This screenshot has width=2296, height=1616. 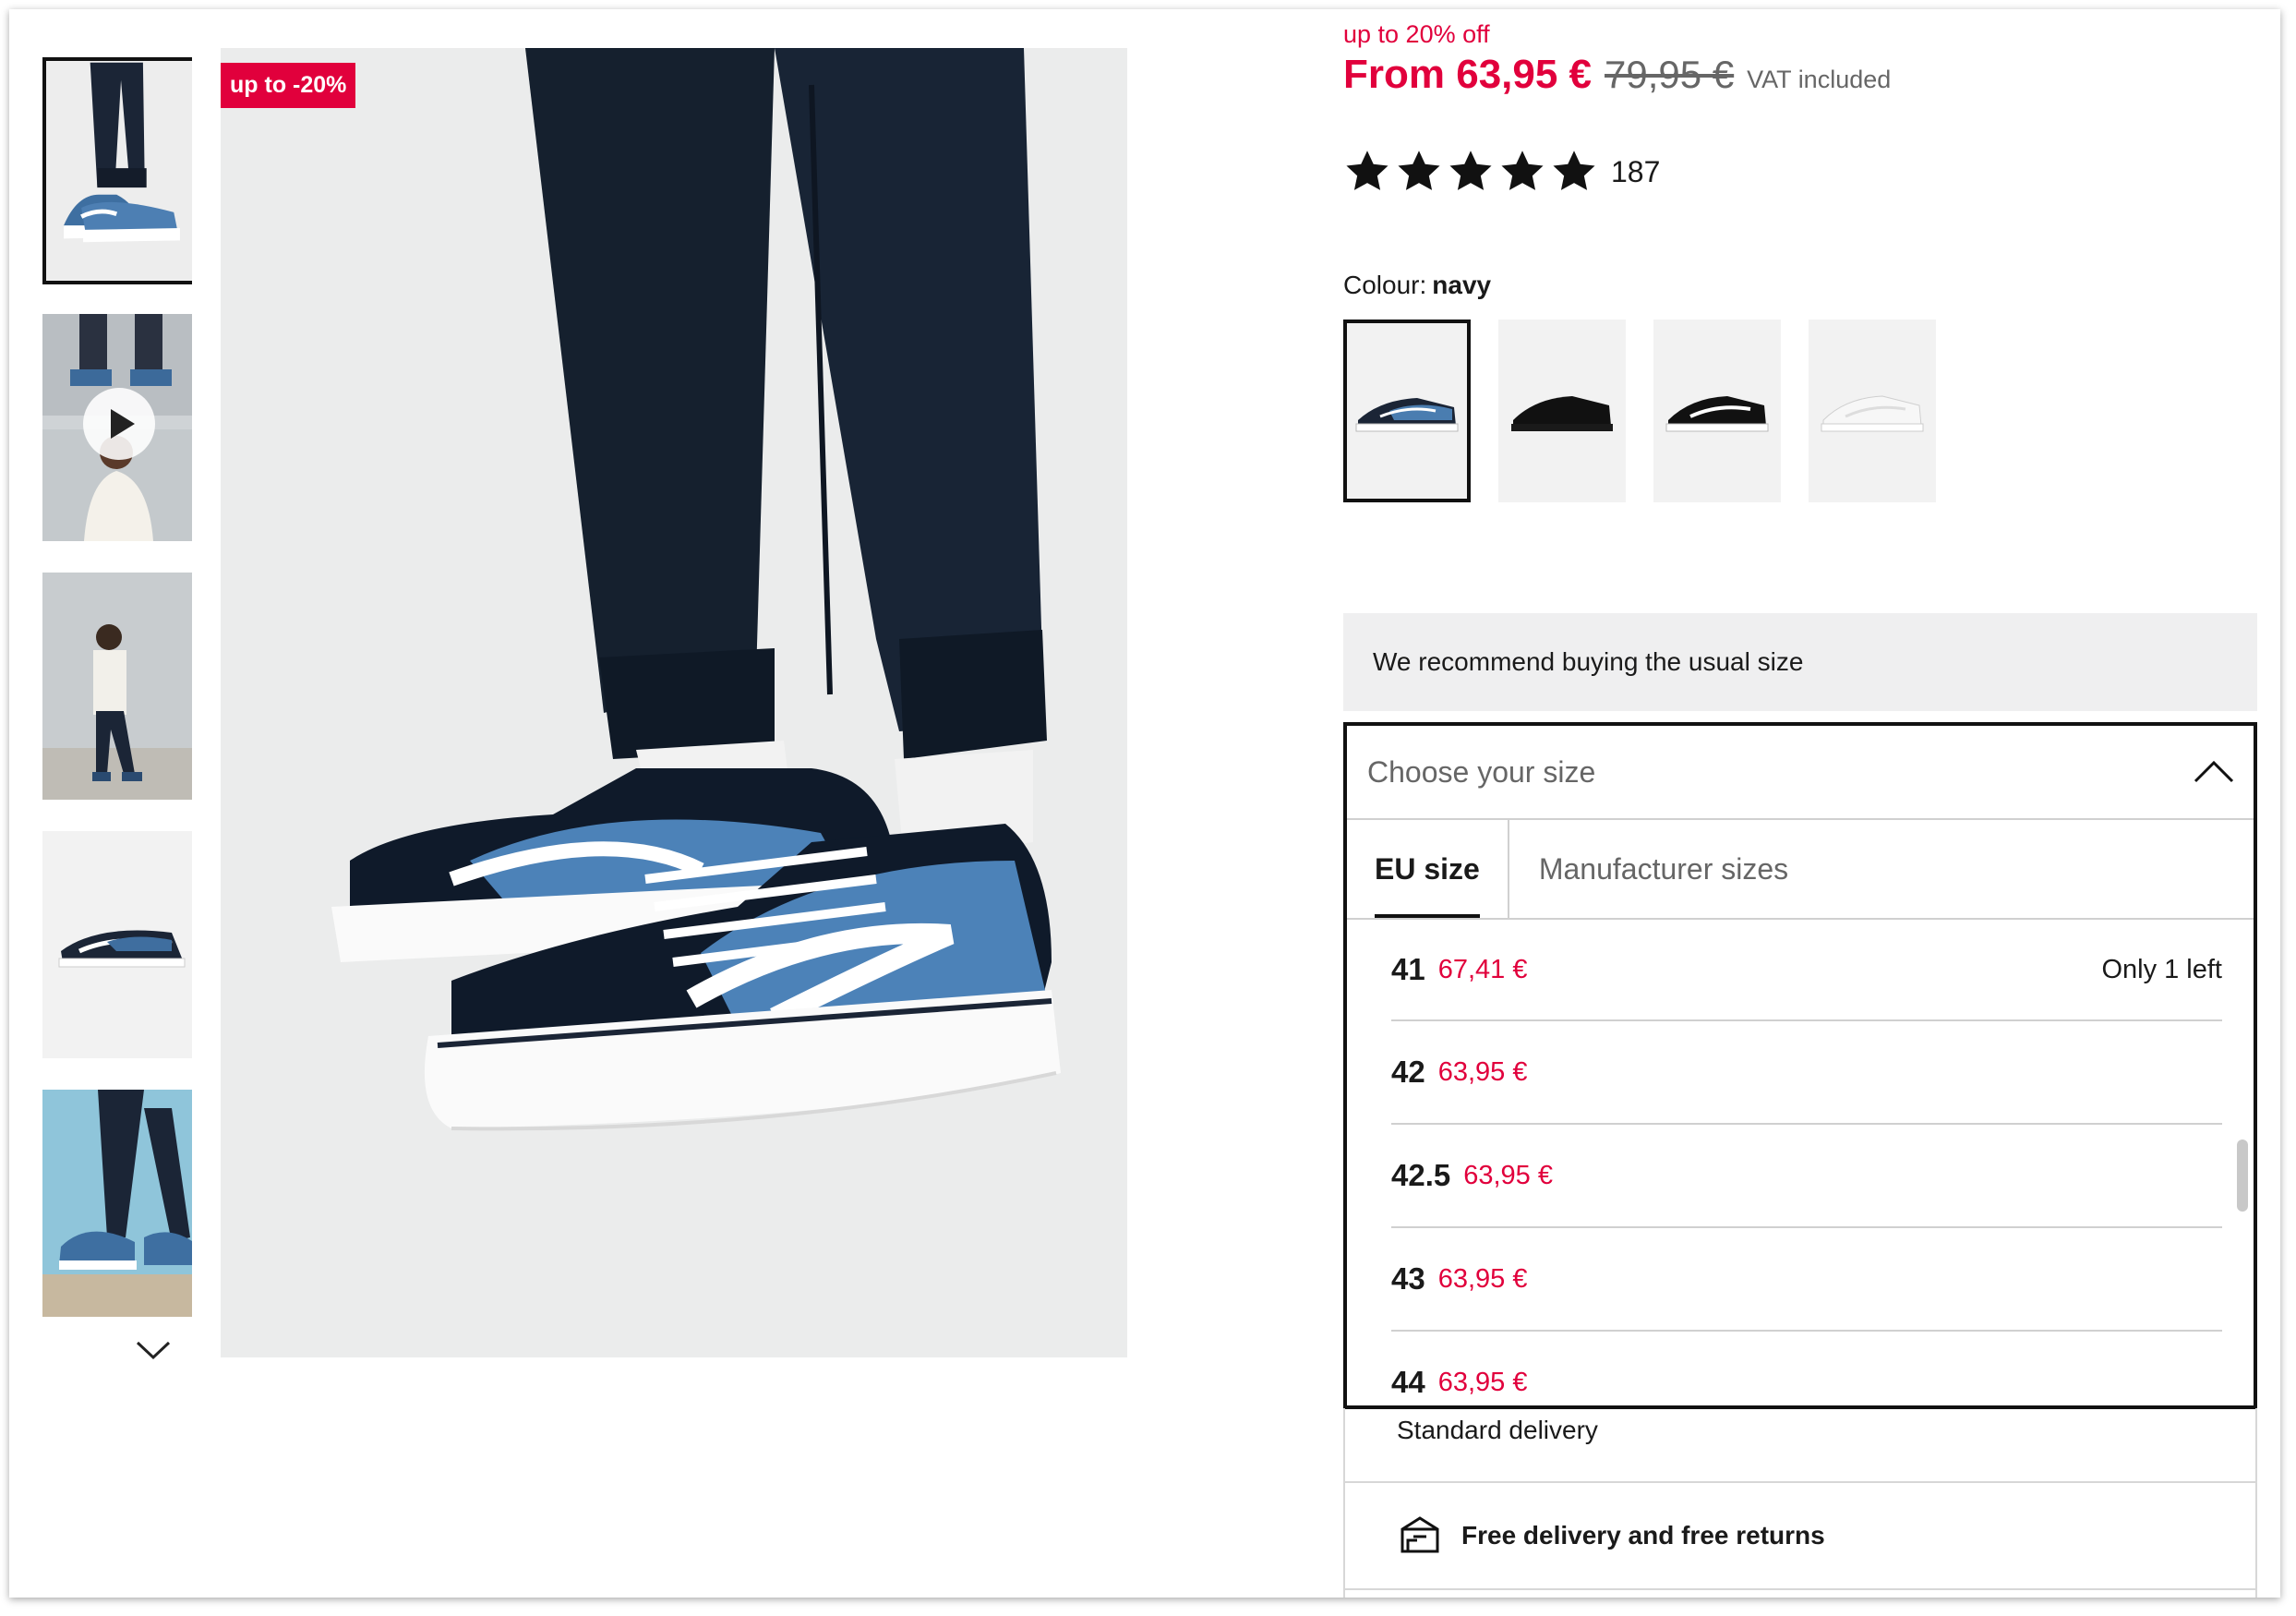 I want to click on vat-note: VAT included, so click(x=1819, y=79).